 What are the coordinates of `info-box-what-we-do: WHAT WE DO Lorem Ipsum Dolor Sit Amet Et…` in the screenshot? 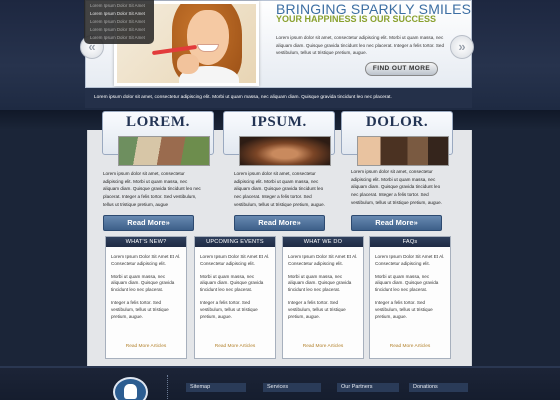 It's located at (323, 297).